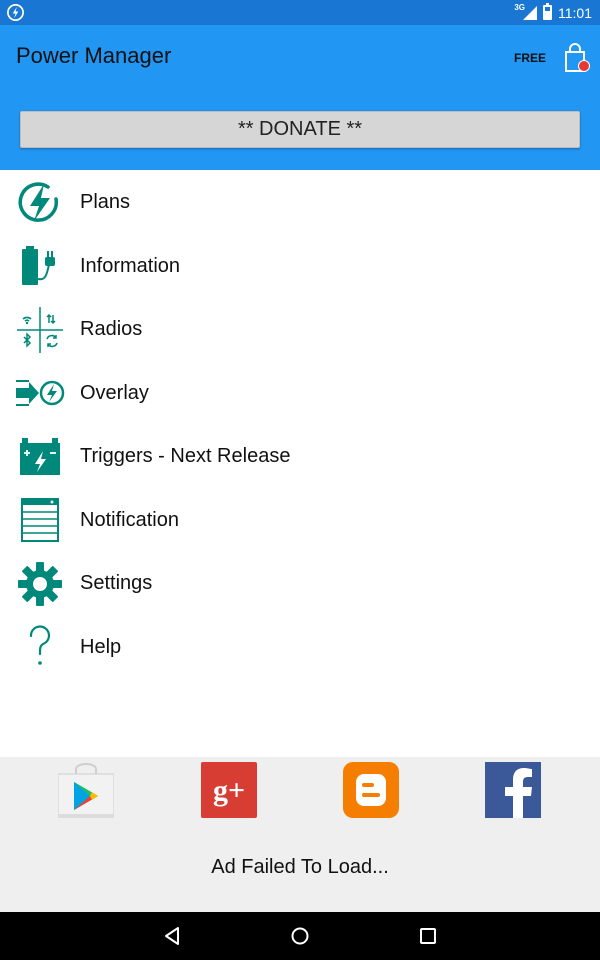  I want to click on plans-bolt-icon, so click(40, 203).